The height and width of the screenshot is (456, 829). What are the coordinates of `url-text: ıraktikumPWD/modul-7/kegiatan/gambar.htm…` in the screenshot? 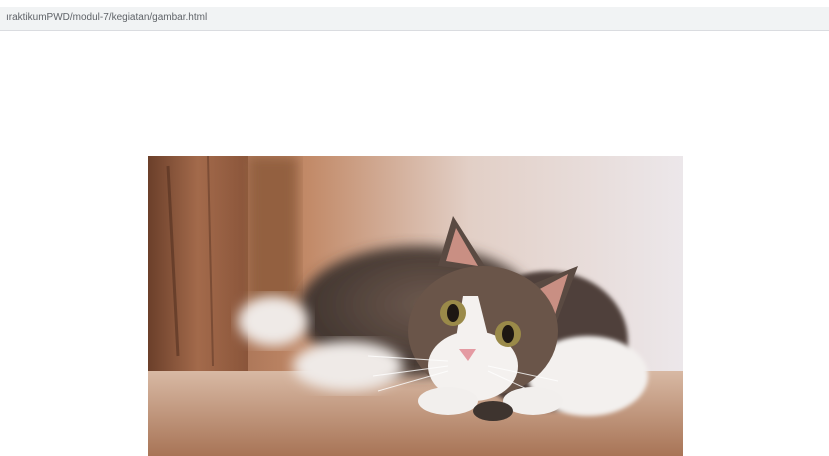 It's located at (106, 17).